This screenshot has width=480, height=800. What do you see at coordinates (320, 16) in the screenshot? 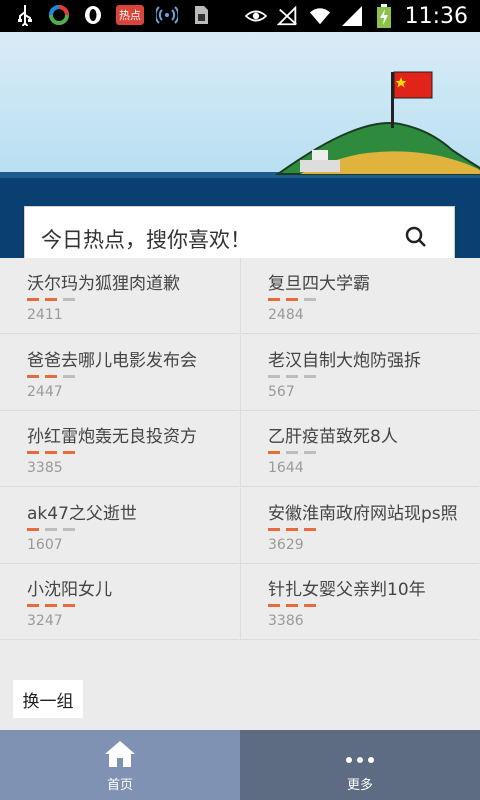
I see `wifi-icon` at bounding box center [320, 16].